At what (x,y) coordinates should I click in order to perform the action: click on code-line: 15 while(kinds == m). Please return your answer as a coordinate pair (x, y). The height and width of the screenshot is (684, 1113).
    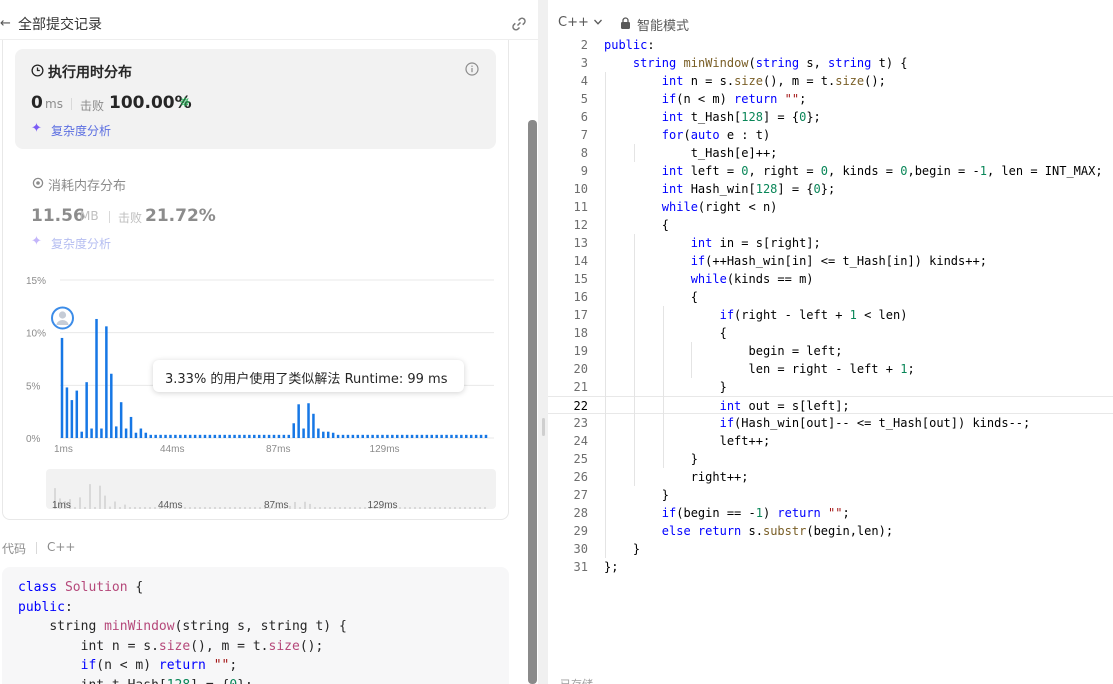
    Looking at the image, I should click on (830, 279).